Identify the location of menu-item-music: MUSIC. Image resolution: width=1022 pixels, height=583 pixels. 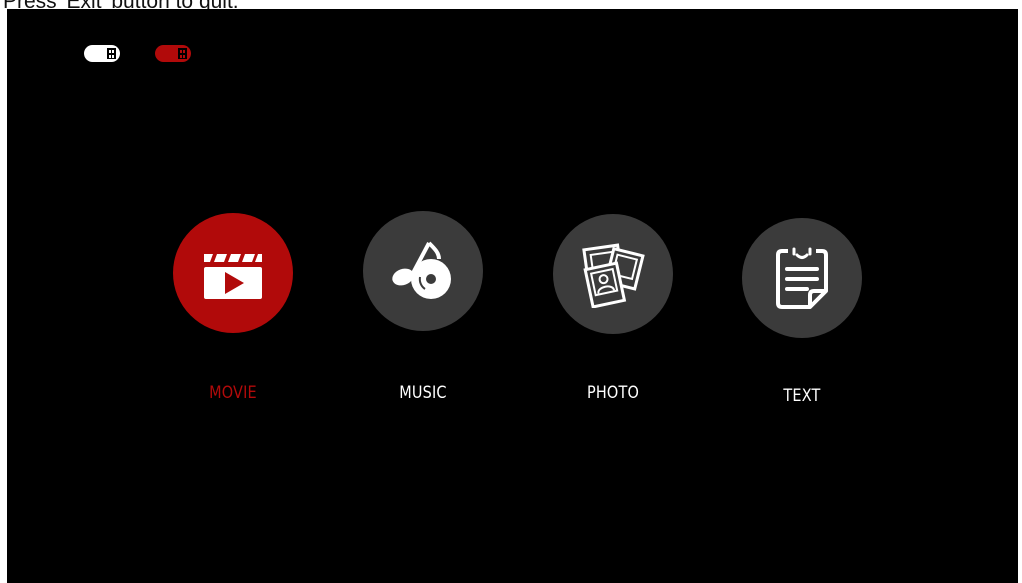
(424, 307).